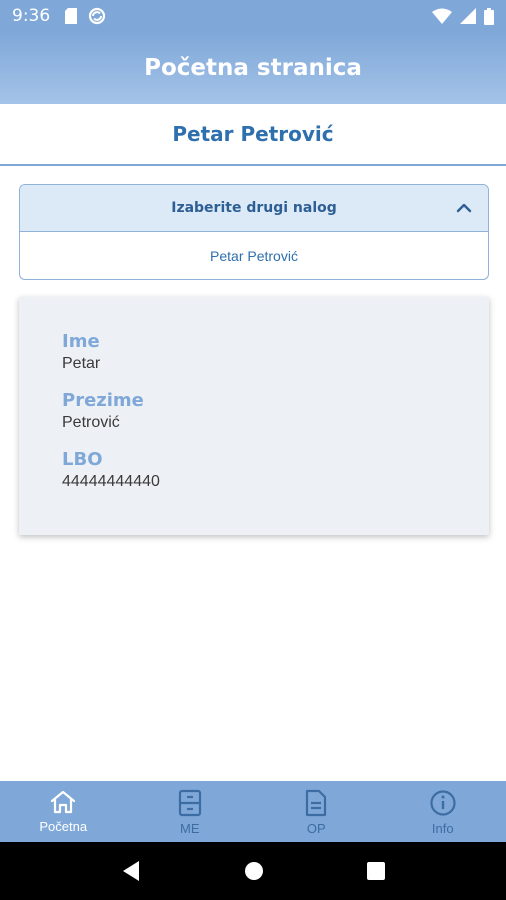 The height and width of the screenshot is (900, 506). What do you see at coordinates (31, 16) in the screenshot?
I see `status-time: 9:36` at bounding box center [31, 16].